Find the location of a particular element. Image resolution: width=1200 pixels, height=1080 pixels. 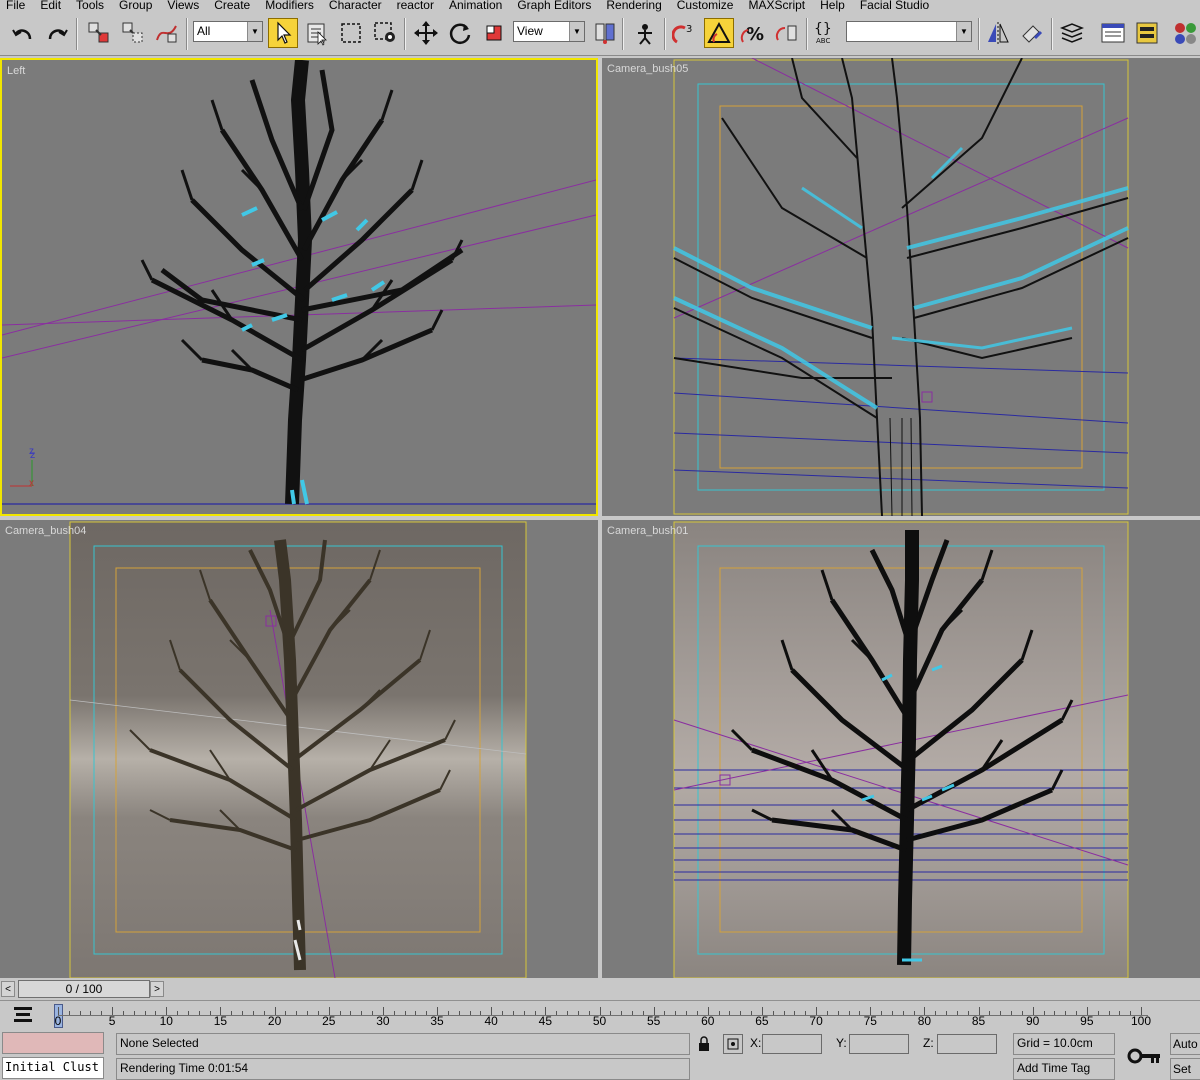

edit-named-selections-icon: {} ABC is located at coordinates (827, 33).